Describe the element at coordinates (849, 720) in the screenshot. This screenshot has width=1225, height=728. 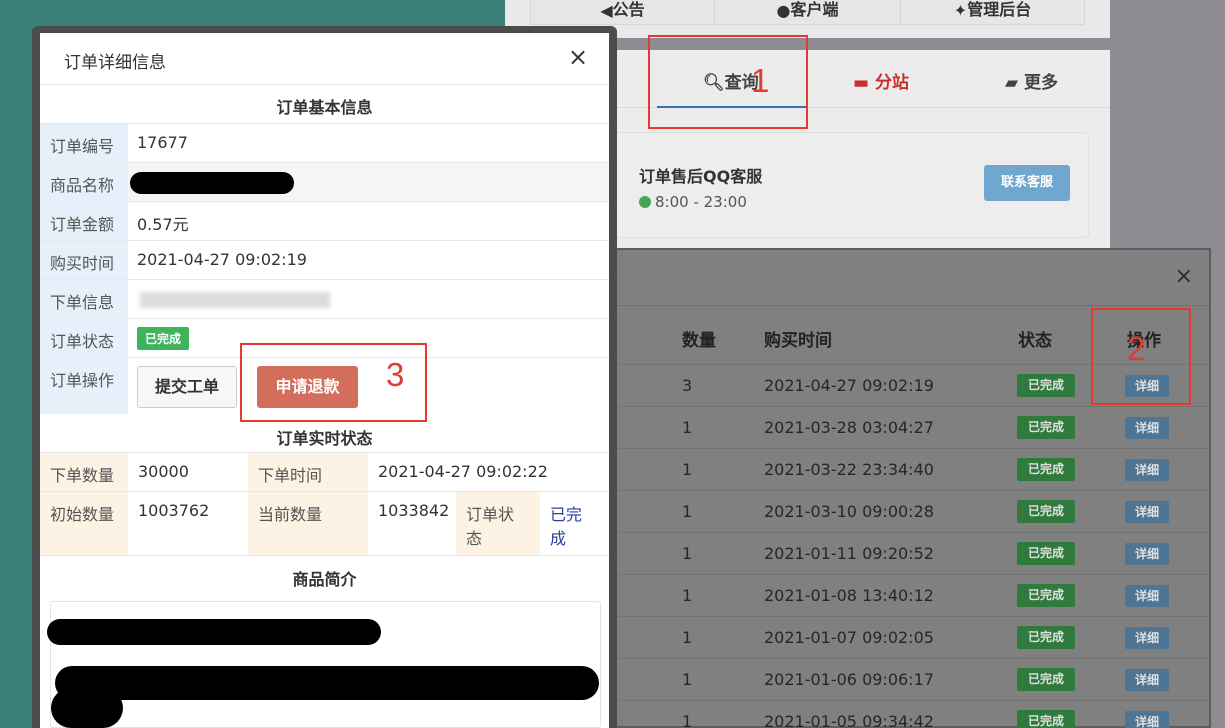
I see `cell-time: 2021-01-05 09:34:42` at that location.